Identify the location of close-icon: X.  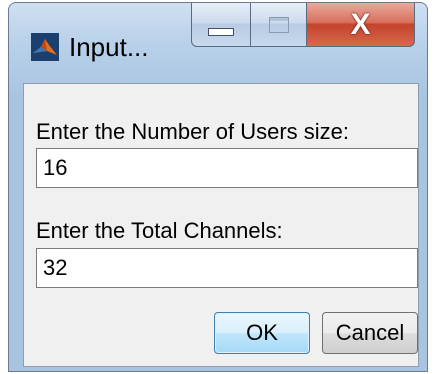
(360, 24).